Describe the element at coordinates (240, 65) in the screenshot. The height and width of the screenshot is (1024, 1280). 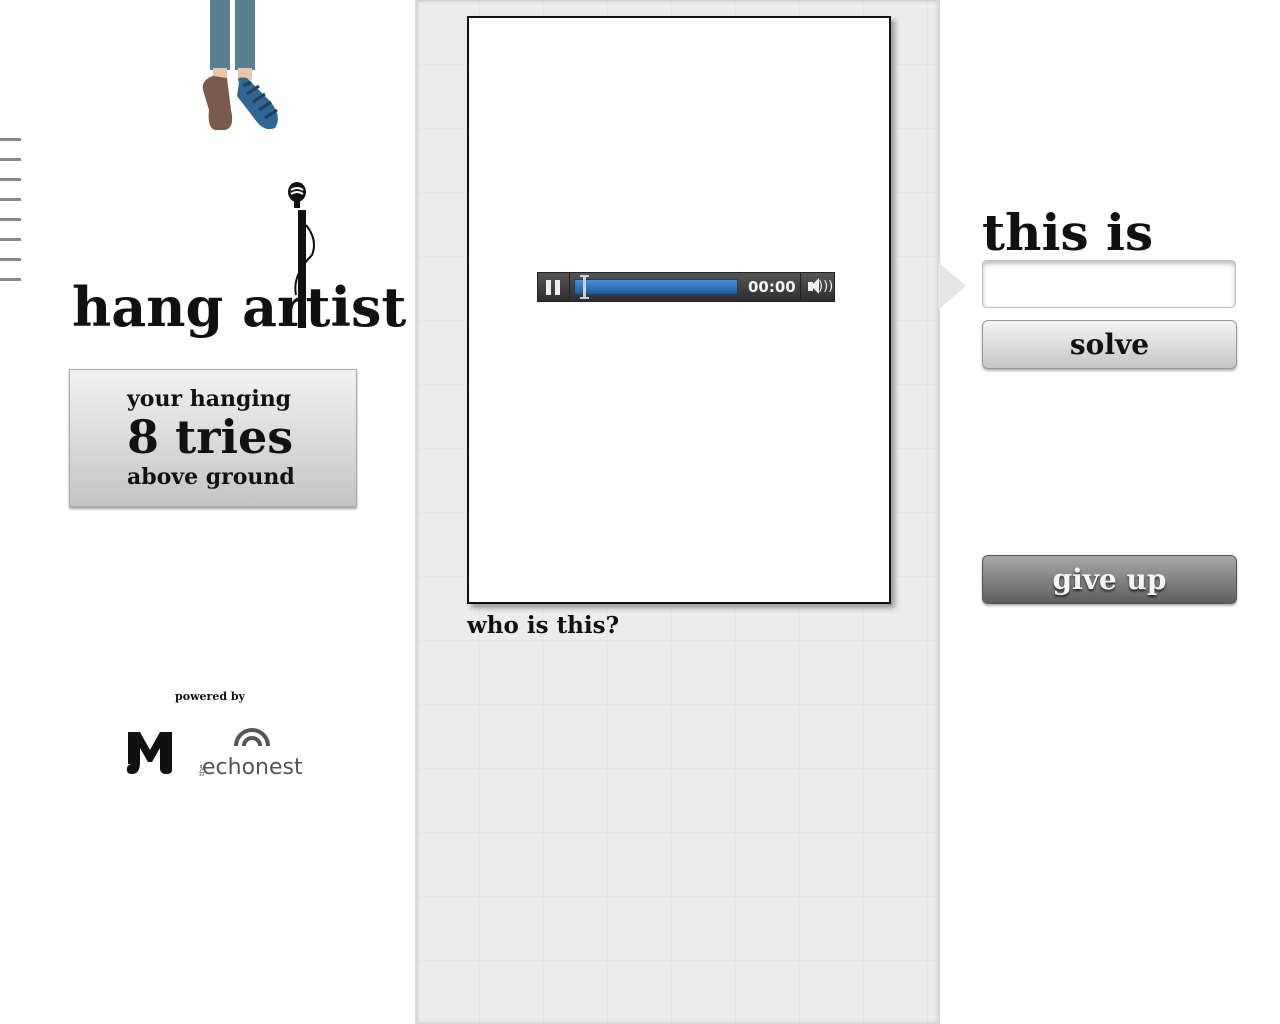
I see `hanging-figure-legs` at that location.